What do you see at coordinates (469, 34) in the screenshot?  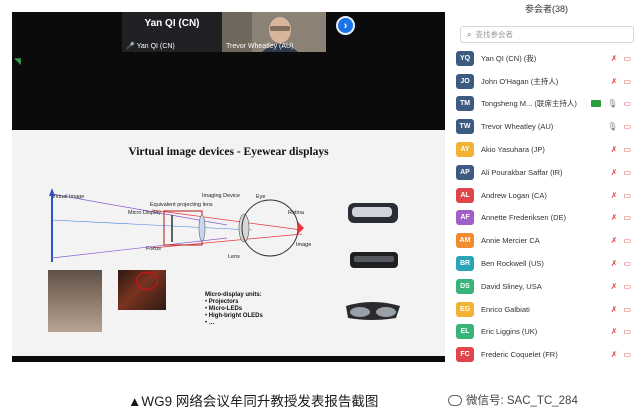 I see `search-icon: ⌕` at bounding box center [469, 34].